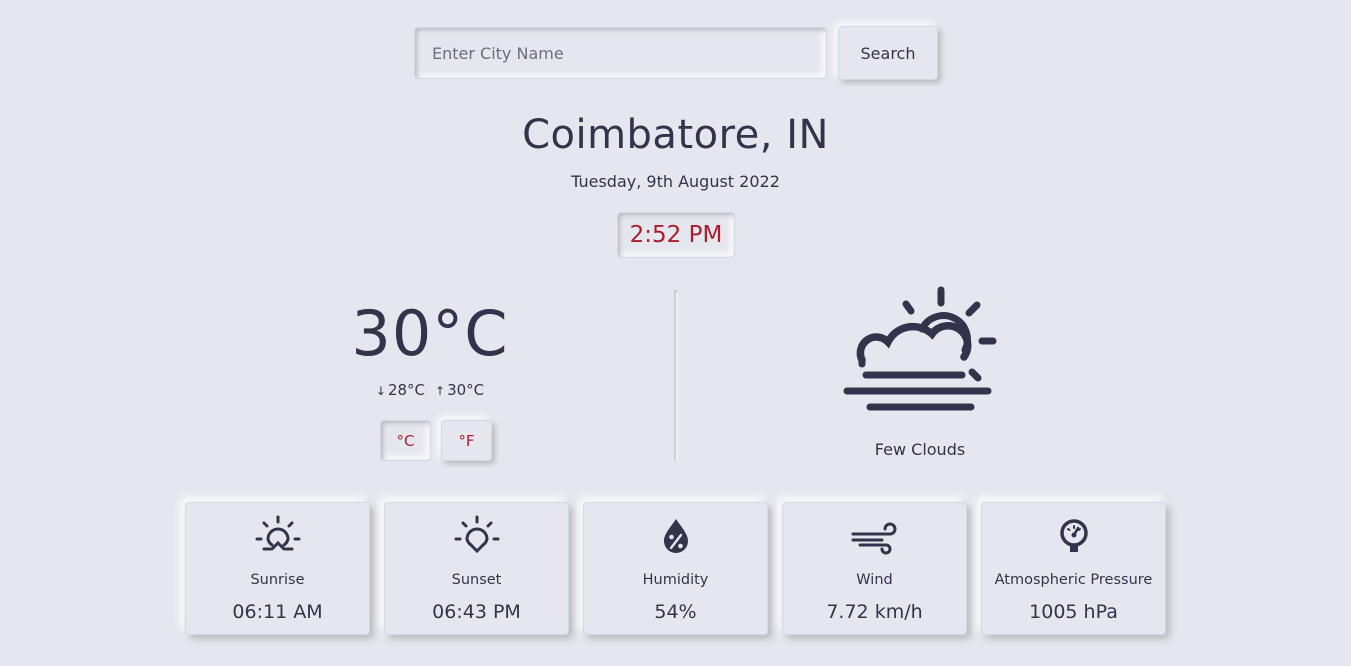 The width and height of the screenshot is (1351, 666). What do you see at coordinates (676, 235) in the screenshot?
I see `current-time: 2:52 PM` at bounding box center [676, 235].